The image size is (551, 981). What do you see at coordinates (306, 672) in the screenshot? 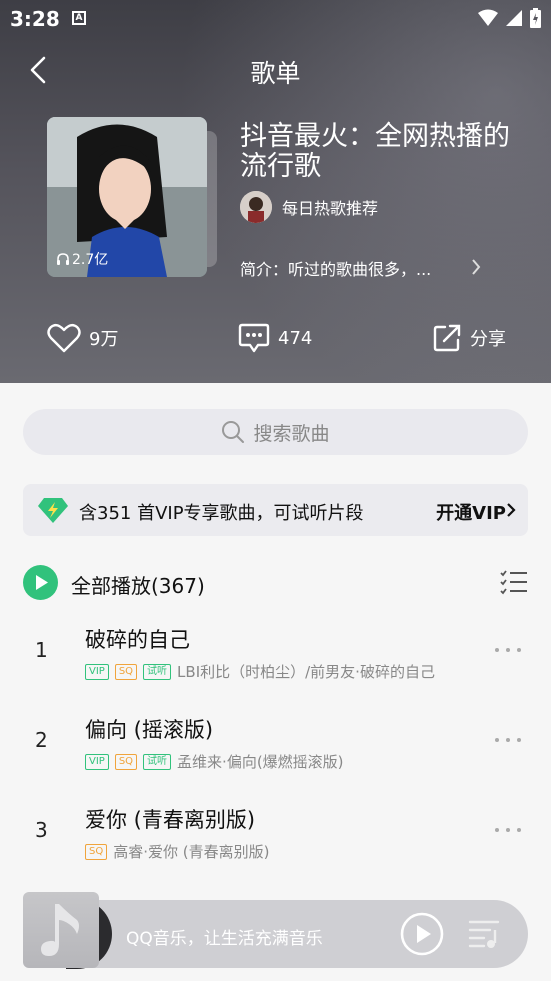
I see `song-artist: LBI利比（时柏尘）/前男友·破碎的自己` at bounding box center [306, 672].